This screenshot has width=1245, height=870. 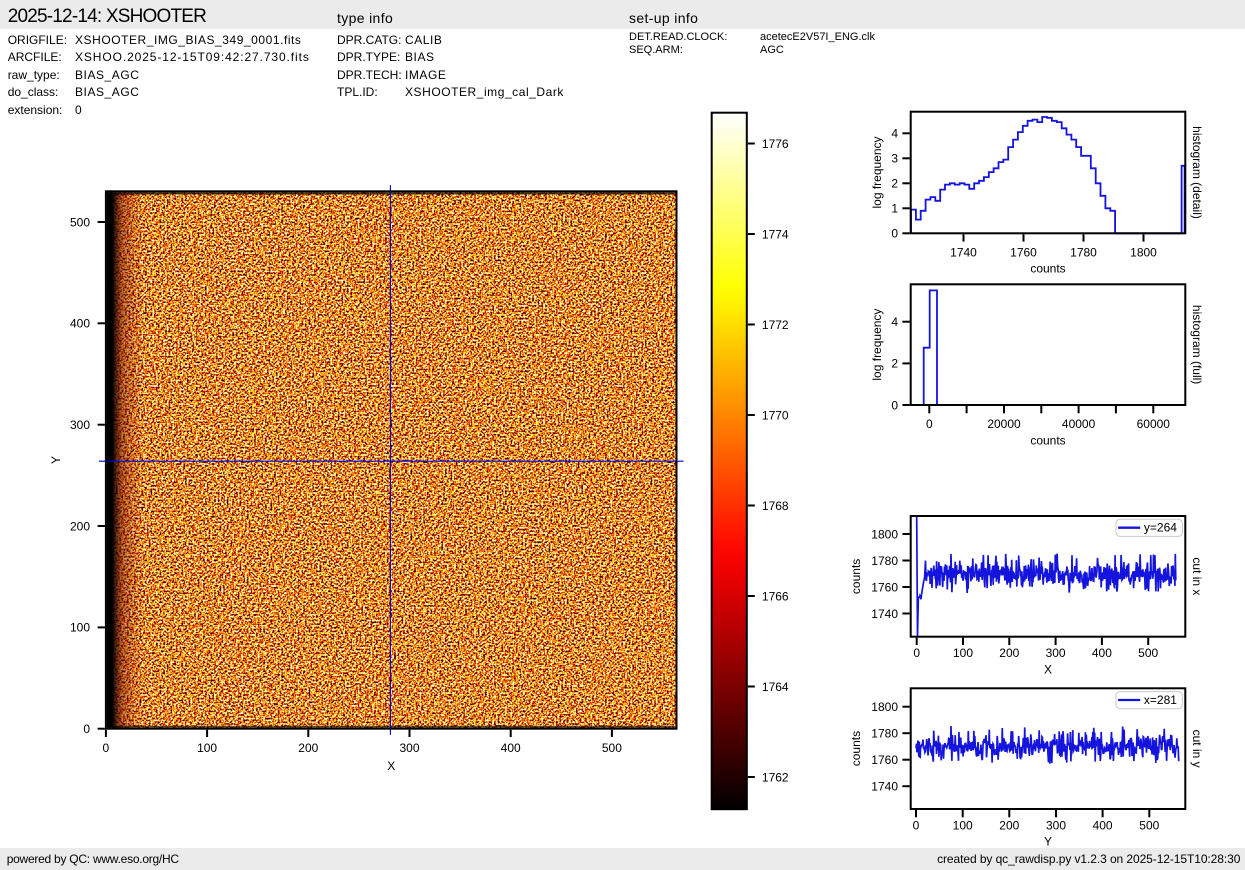 I want to click on svg-text: y=264, so click(x=1160, y=528).